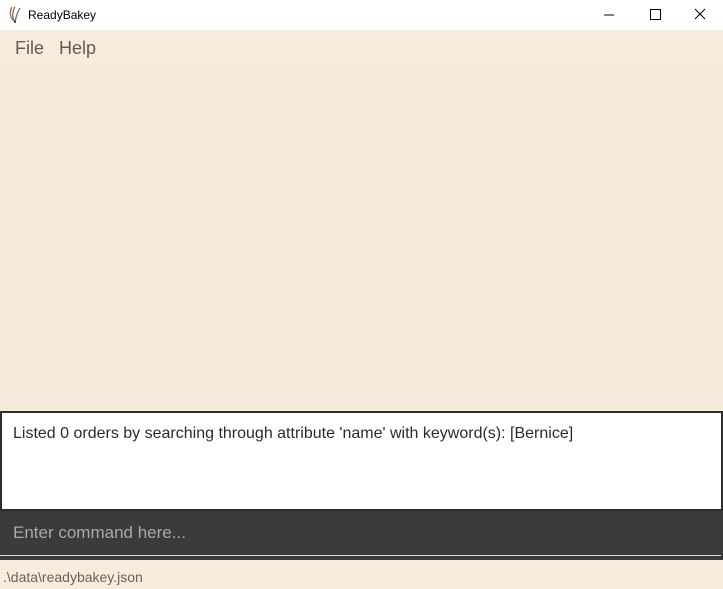  I want to click on close-button, so click(700, 15).